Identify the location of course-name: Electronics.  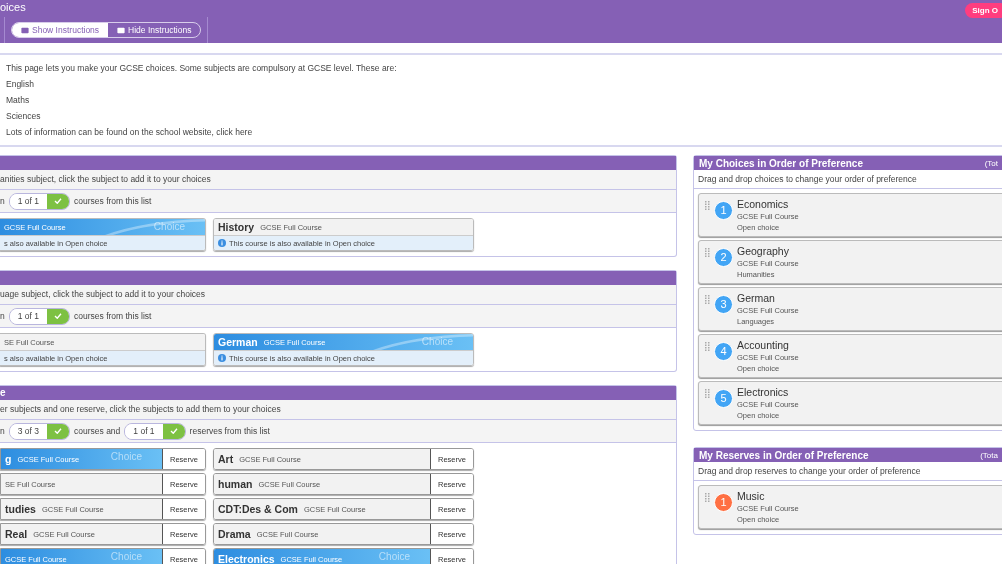
(246, 558).